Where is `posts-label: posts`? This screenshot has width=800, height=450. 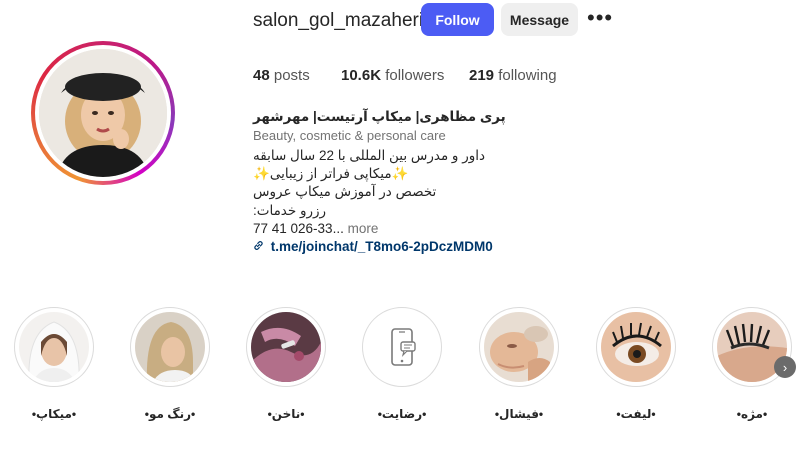 posts-label: posts is located at coordinates (291, 75).